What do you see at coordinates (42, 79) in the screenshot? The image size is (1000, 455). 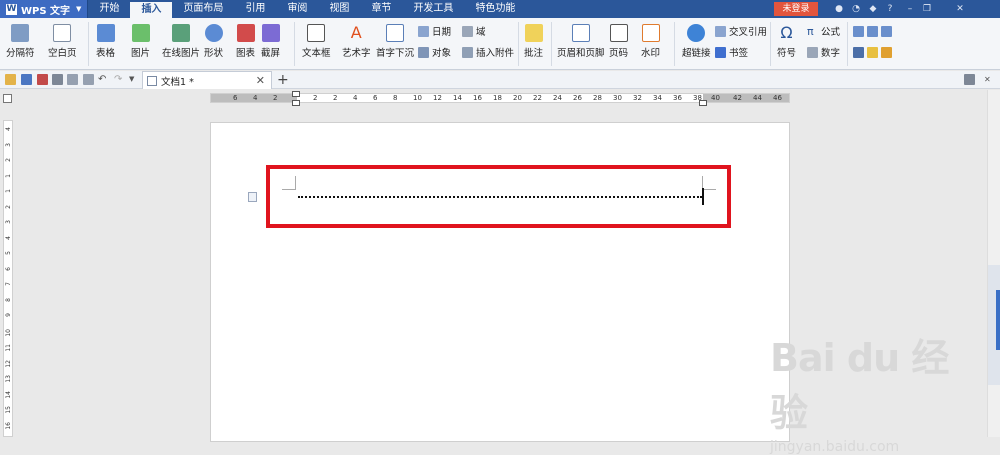 I see `export-pdf-icon` at bounding box center [42, 79].